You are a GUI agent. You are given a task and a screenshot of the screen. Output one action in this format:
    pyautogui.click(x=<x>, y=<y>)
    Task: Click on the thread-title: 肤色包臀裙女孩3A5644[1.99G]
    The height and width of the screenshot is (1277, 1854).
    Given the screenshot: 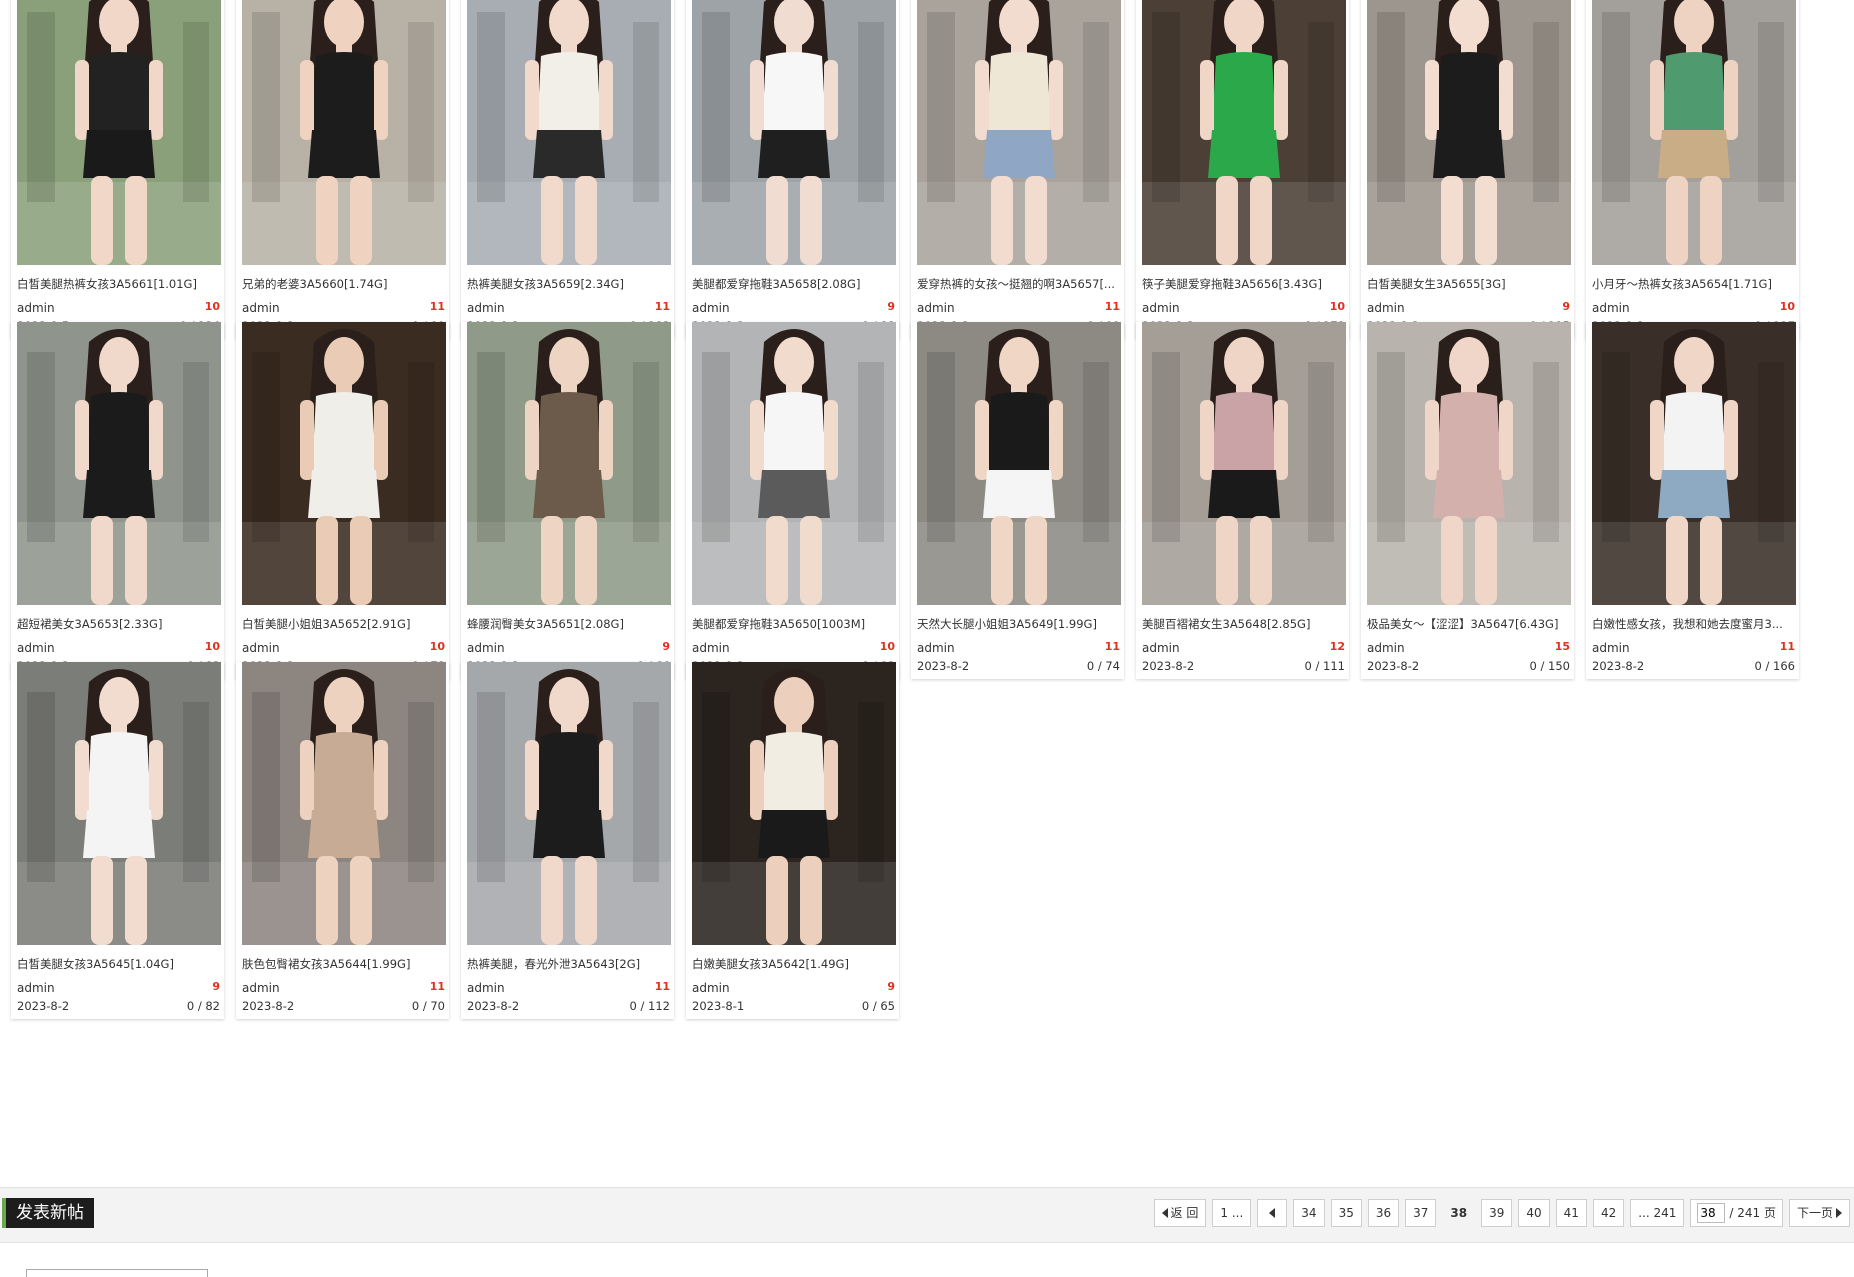 What is the action you would take?
    pyautogui.click(x=344, y=964)
    